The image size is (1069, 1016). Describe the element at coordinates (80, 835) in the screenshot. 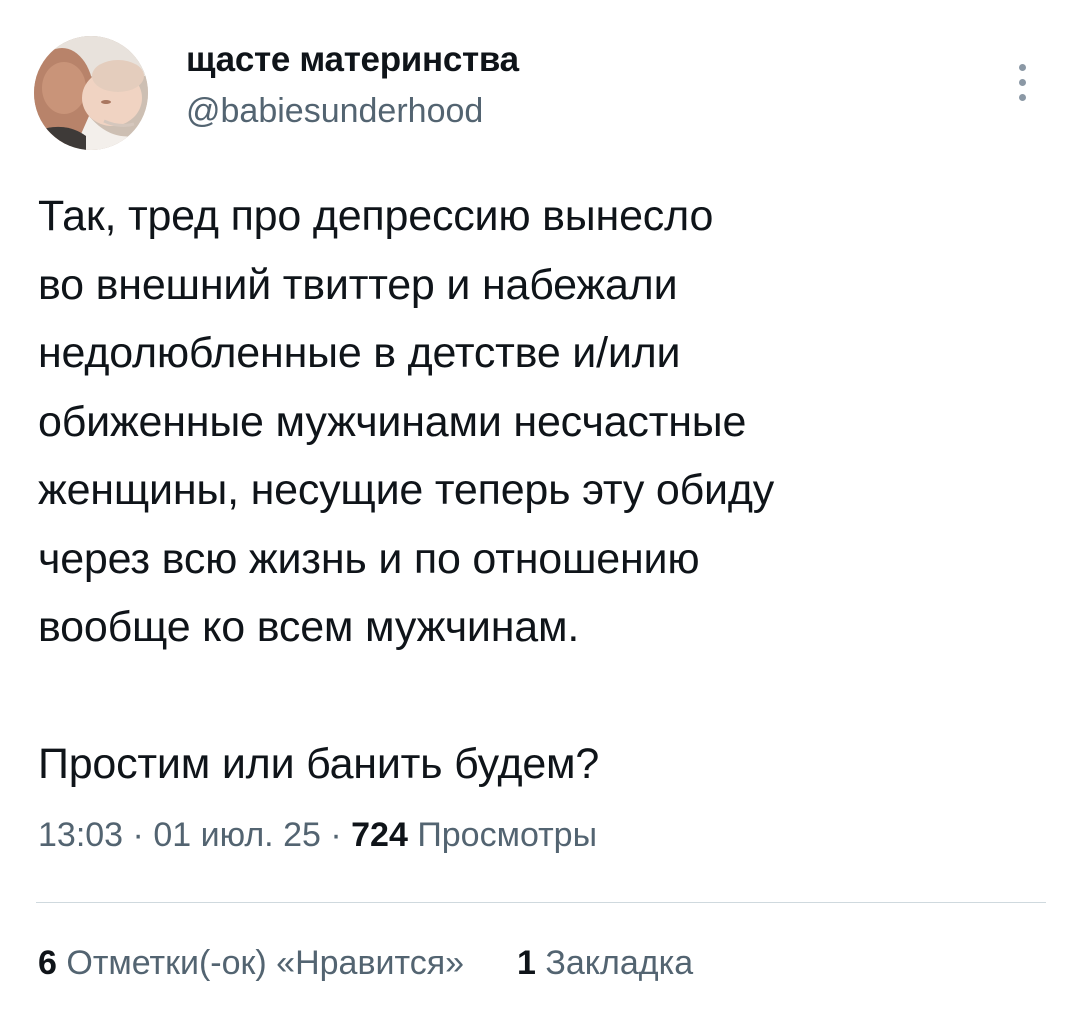

I see `tweet-time: 13:03` at that location.